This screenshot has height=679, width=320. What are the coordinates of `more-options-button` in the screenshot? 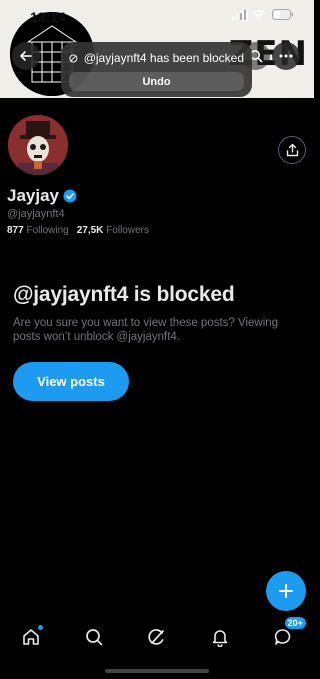 It's located at (286, 56).